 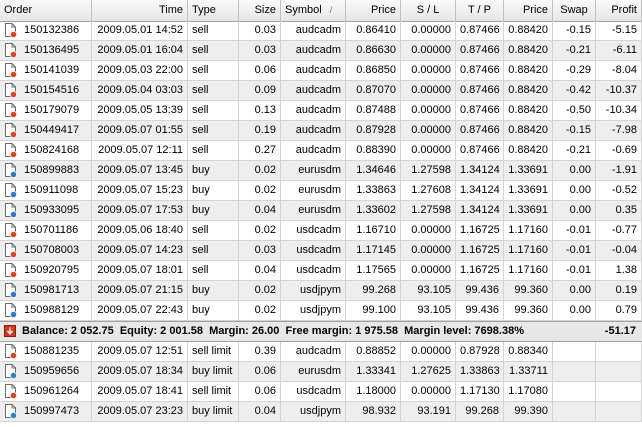 What do you see at coordinates (373, 270) in the screenshot?
I see `cell-price: 1.17565` at bounding box center [373, 270].